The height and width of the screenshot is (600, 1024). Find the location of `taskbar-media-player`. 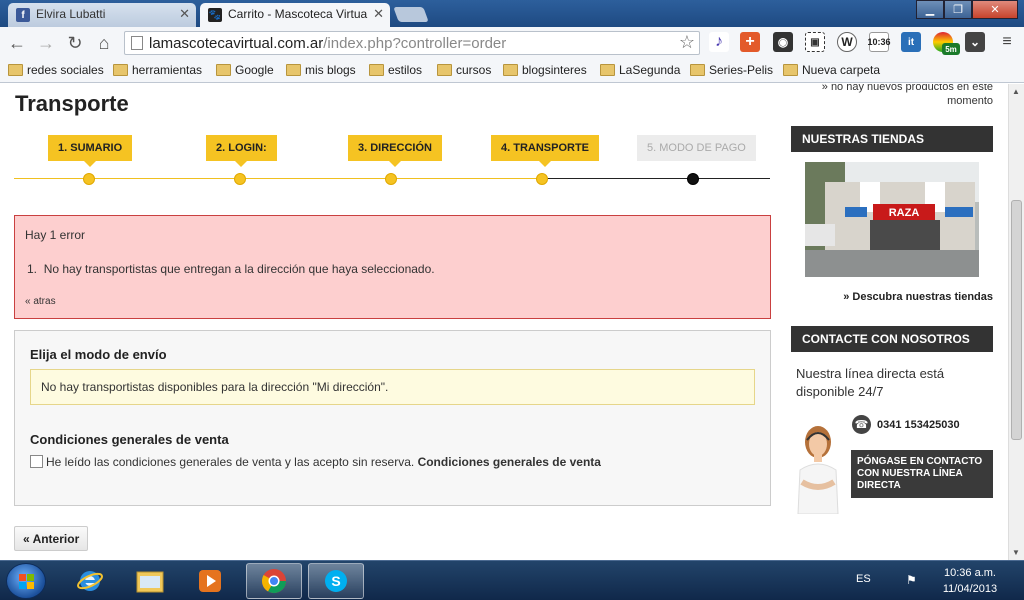

taskbar-media-player is located at coordinates (210, 581).